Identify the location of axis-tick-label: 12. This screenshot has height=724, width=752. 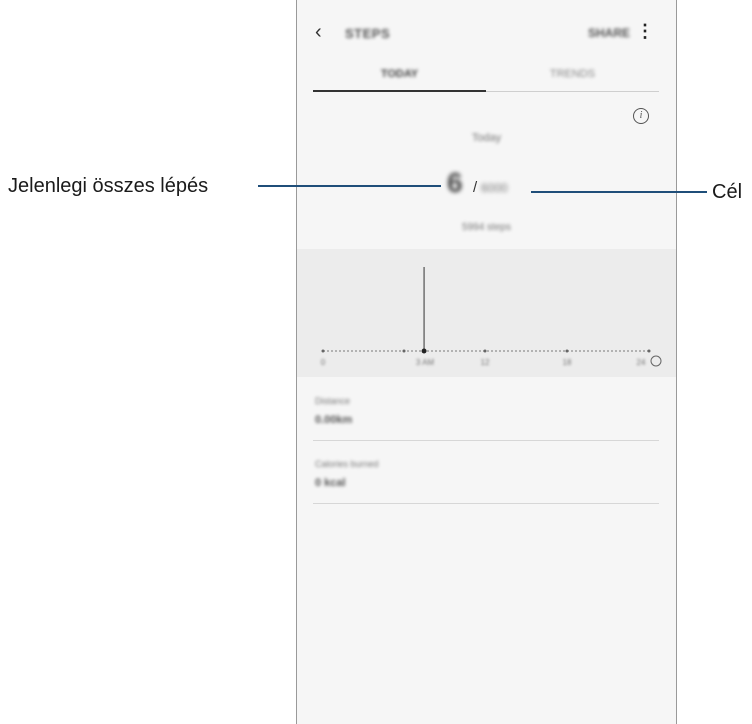
(485, 362).